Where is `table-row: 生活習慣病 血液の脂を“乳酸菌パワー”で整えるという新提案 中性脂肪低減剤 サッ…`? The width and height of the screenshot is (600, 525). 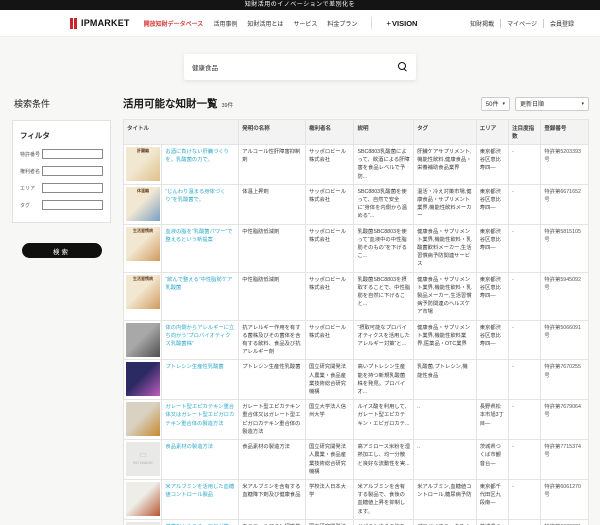
table-row: 生活習慣病 血液の脂を“乳酸菌パワー”で整えるという新提案 中性脂肪低減剤 サッ… is located at coordinates (355, 248).